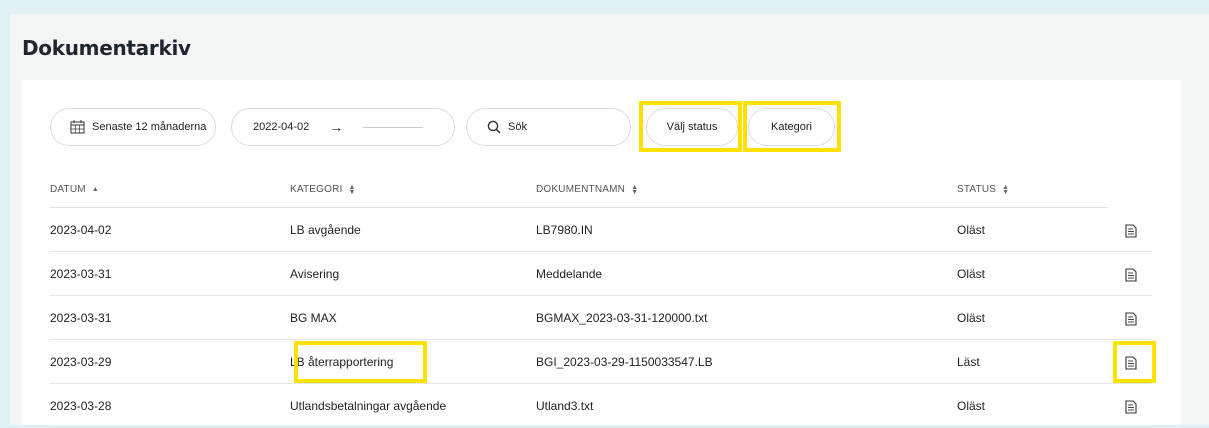  Describe the element at coordinates (360, 362) in the screenshot. I see `highlight-category-cell` at that location.